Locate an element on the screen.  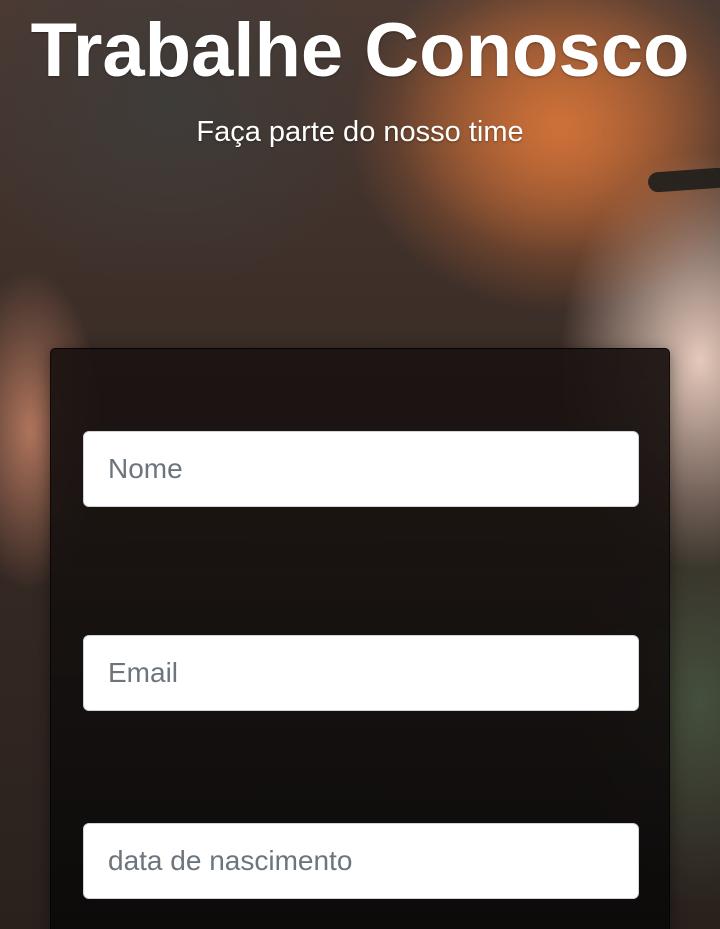
name-input is located at coordinates (361, 469).